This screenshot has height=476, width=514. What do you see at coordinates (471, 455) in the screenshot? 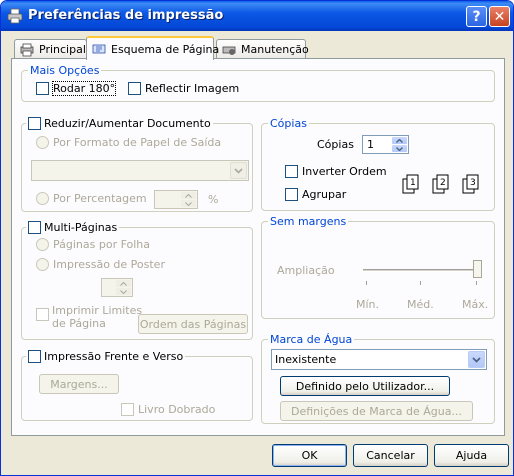
I see `ajuda-button: Ajuda` at bounding box center [471, 455].